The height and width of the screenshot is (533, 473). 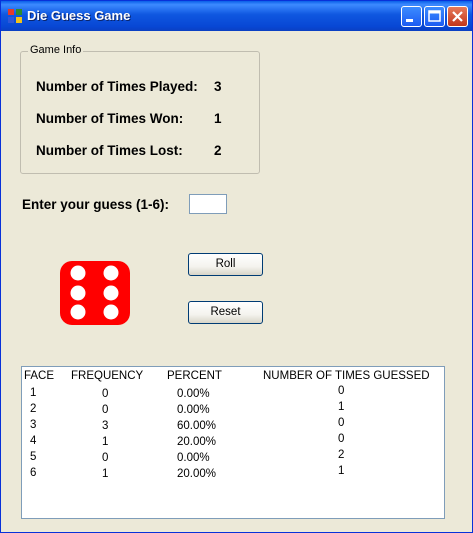 What do you see at coordinates (225, 264) in the screenshot?
I see `roll-button: Roll` at bounding box center [225, 264].